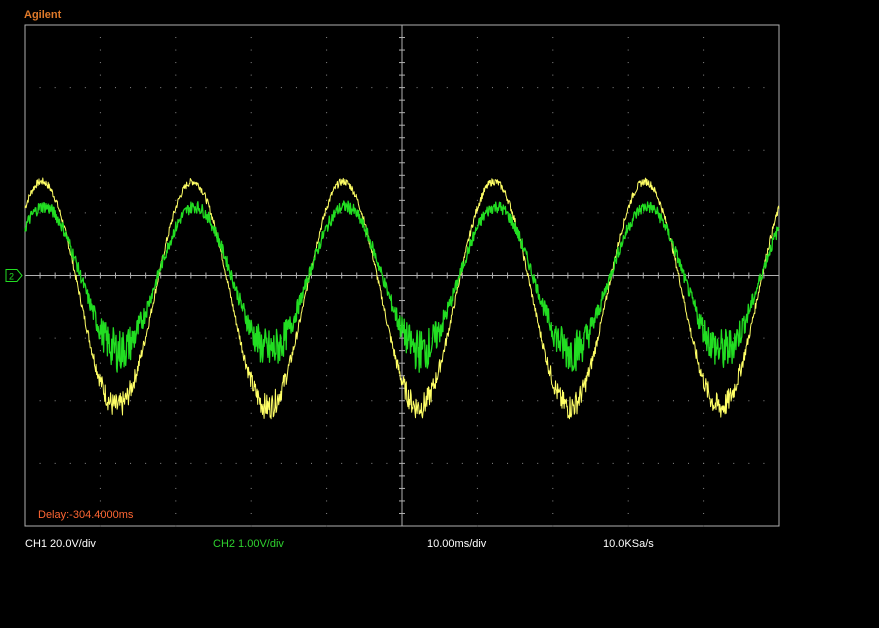 The image size is (879, 628). I want to click on ch2-ground-marker: 2, so click(14, 275).